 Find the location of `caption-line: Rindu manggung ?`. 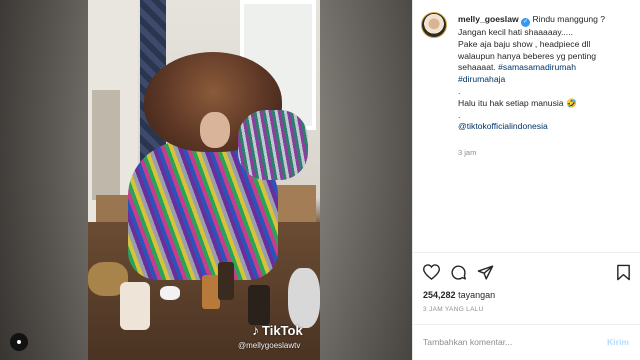

caption-line: Rindu manggung ? is located at coordinates (569, 19).